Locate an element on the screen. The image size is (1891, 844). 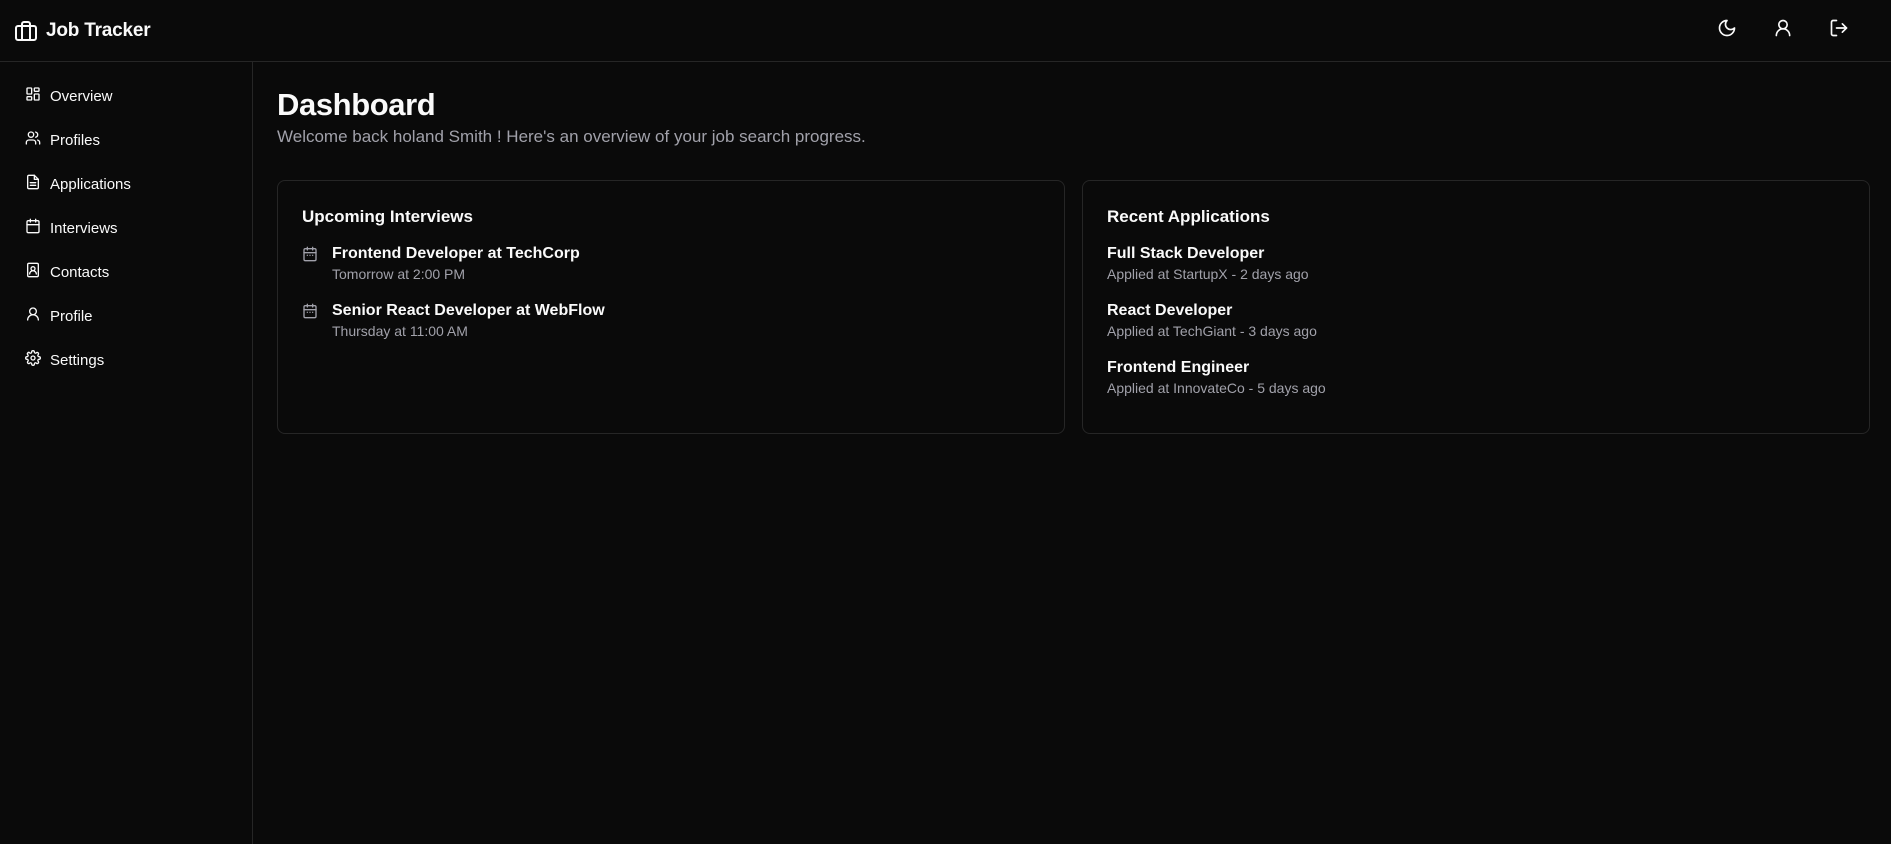
sidebar-item-contacts: Contacts is located at coordinates (126, 272).